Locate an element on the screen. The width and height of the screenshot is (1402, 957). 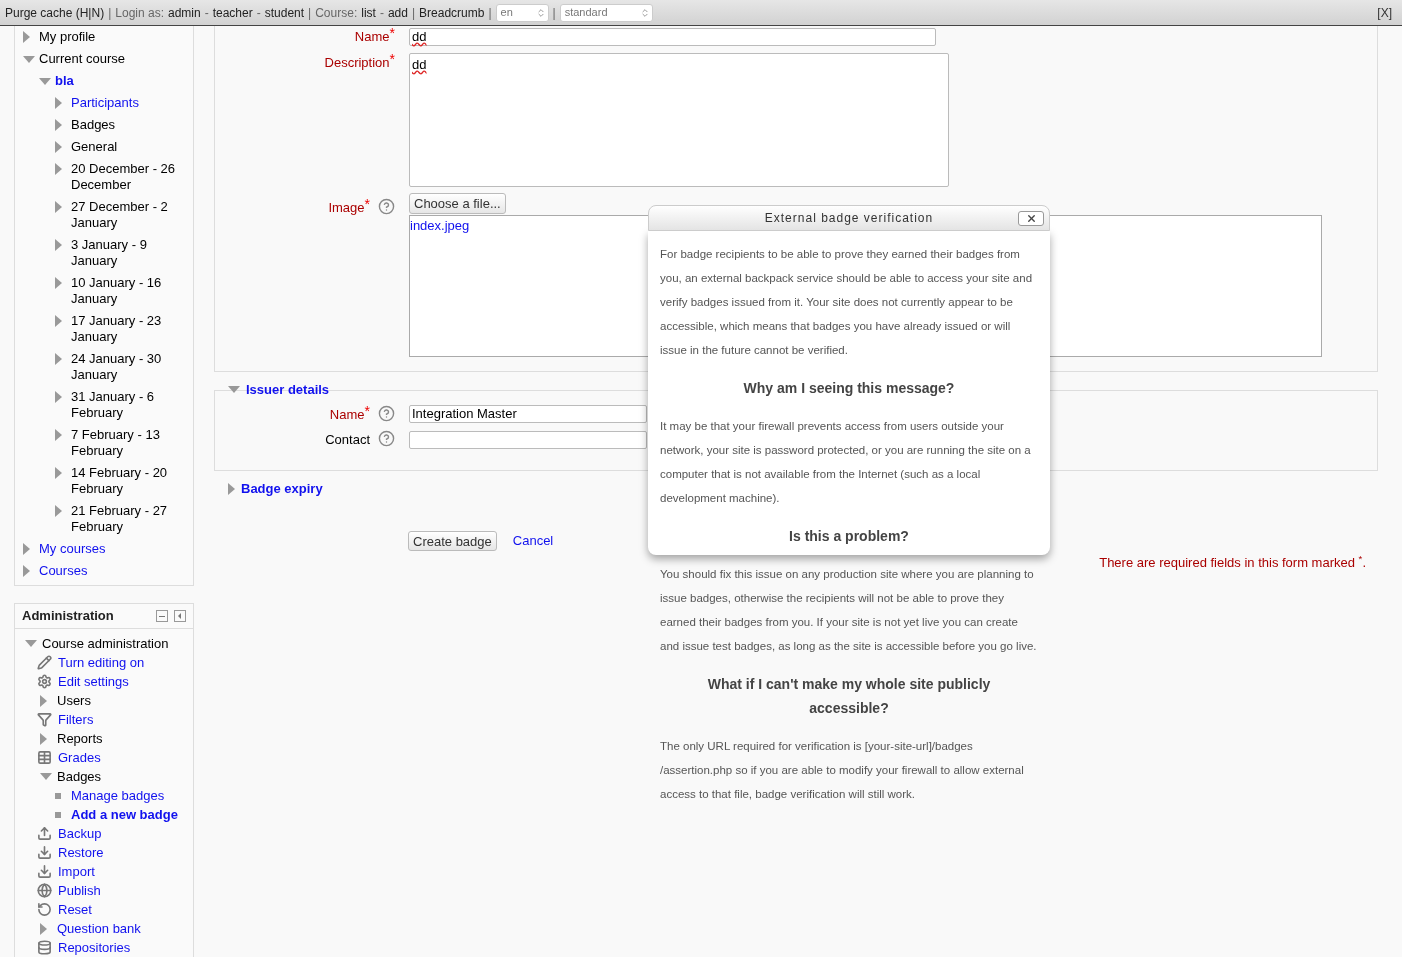
tree-item: 7 February - 13 February is located at coordinates (129, 443).